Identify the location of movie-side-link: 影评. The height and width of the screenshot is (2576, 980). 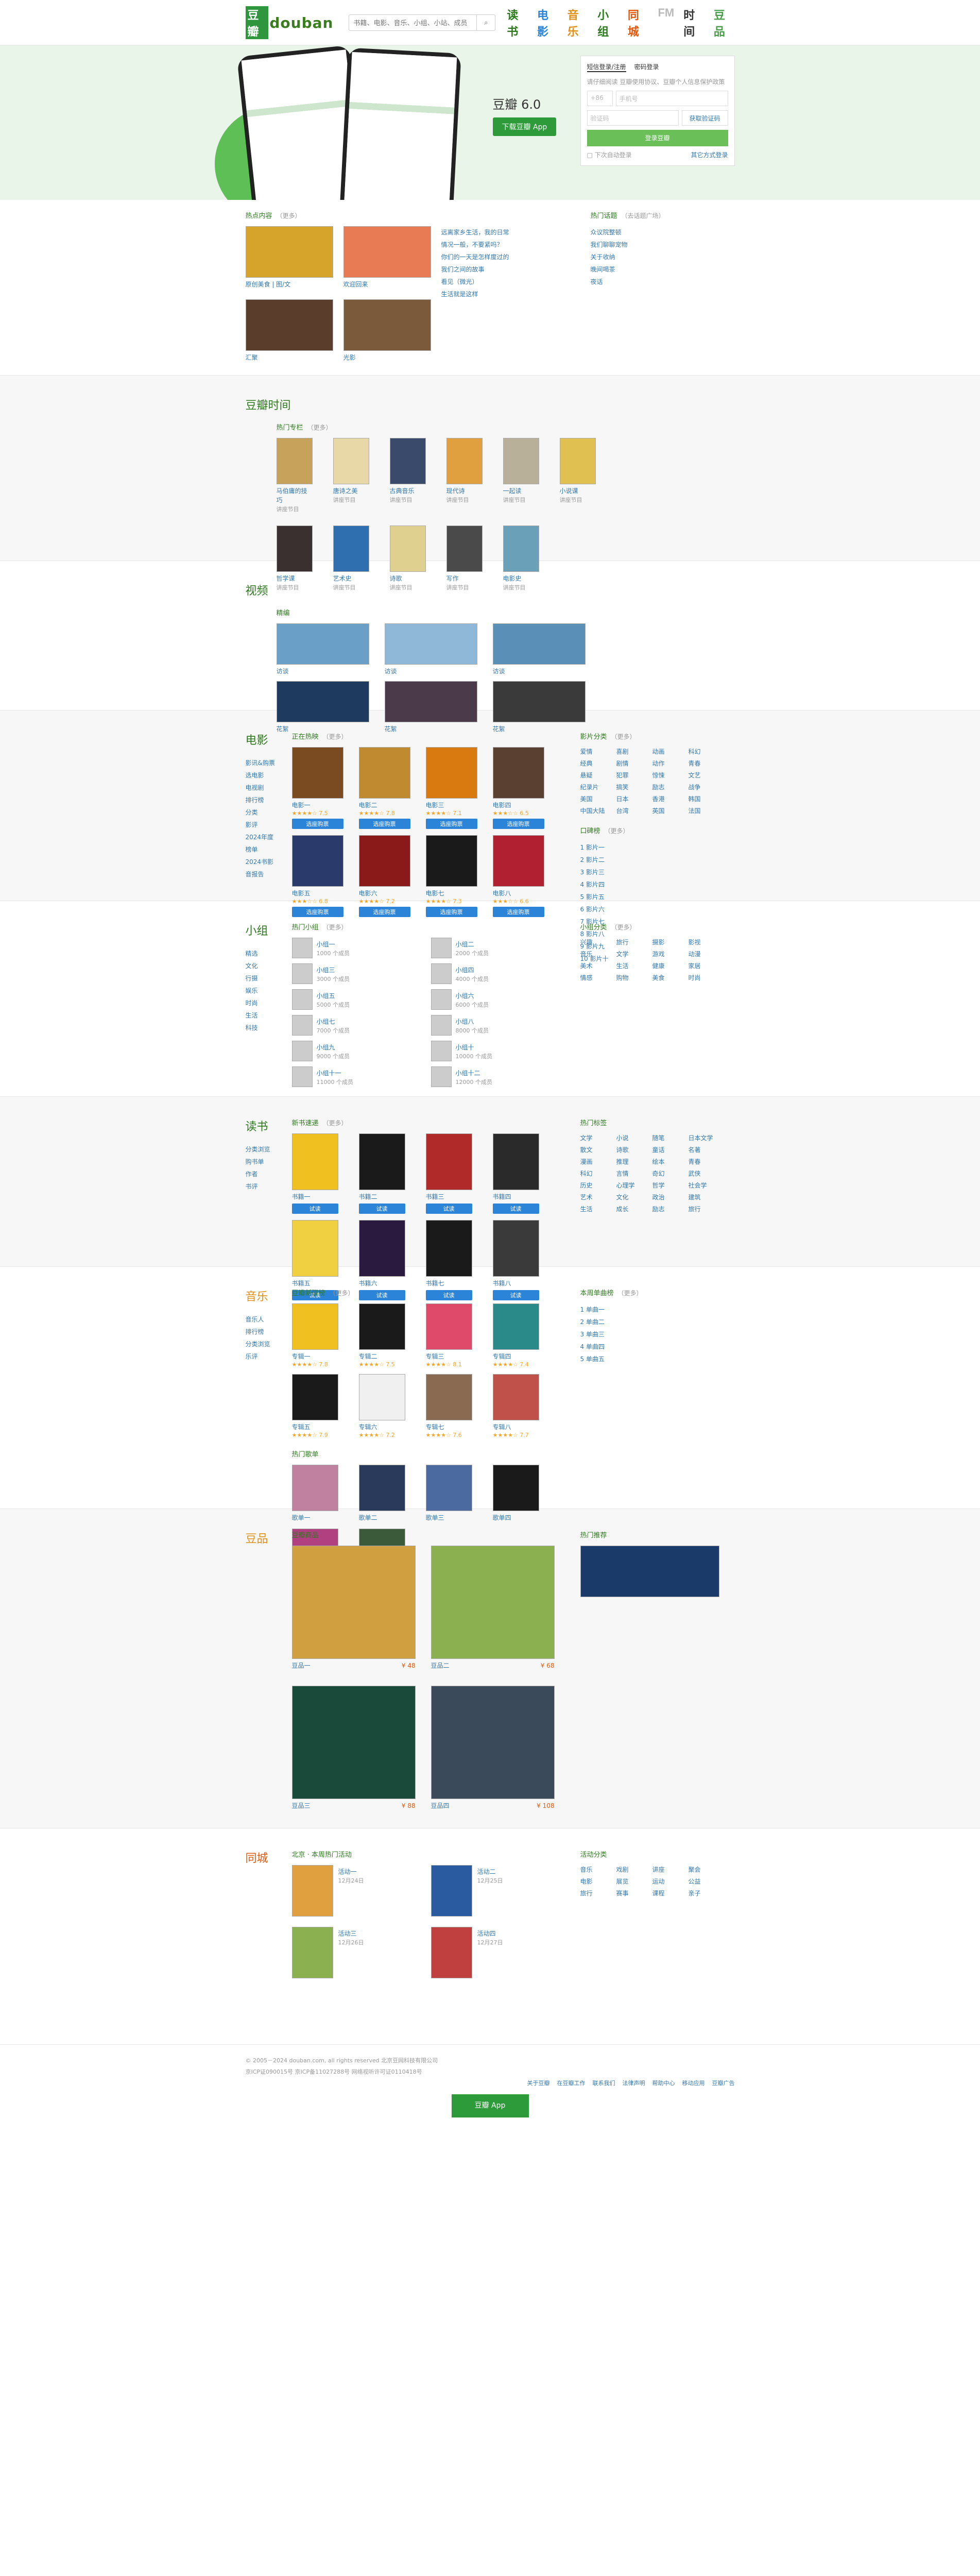
(261, 825).